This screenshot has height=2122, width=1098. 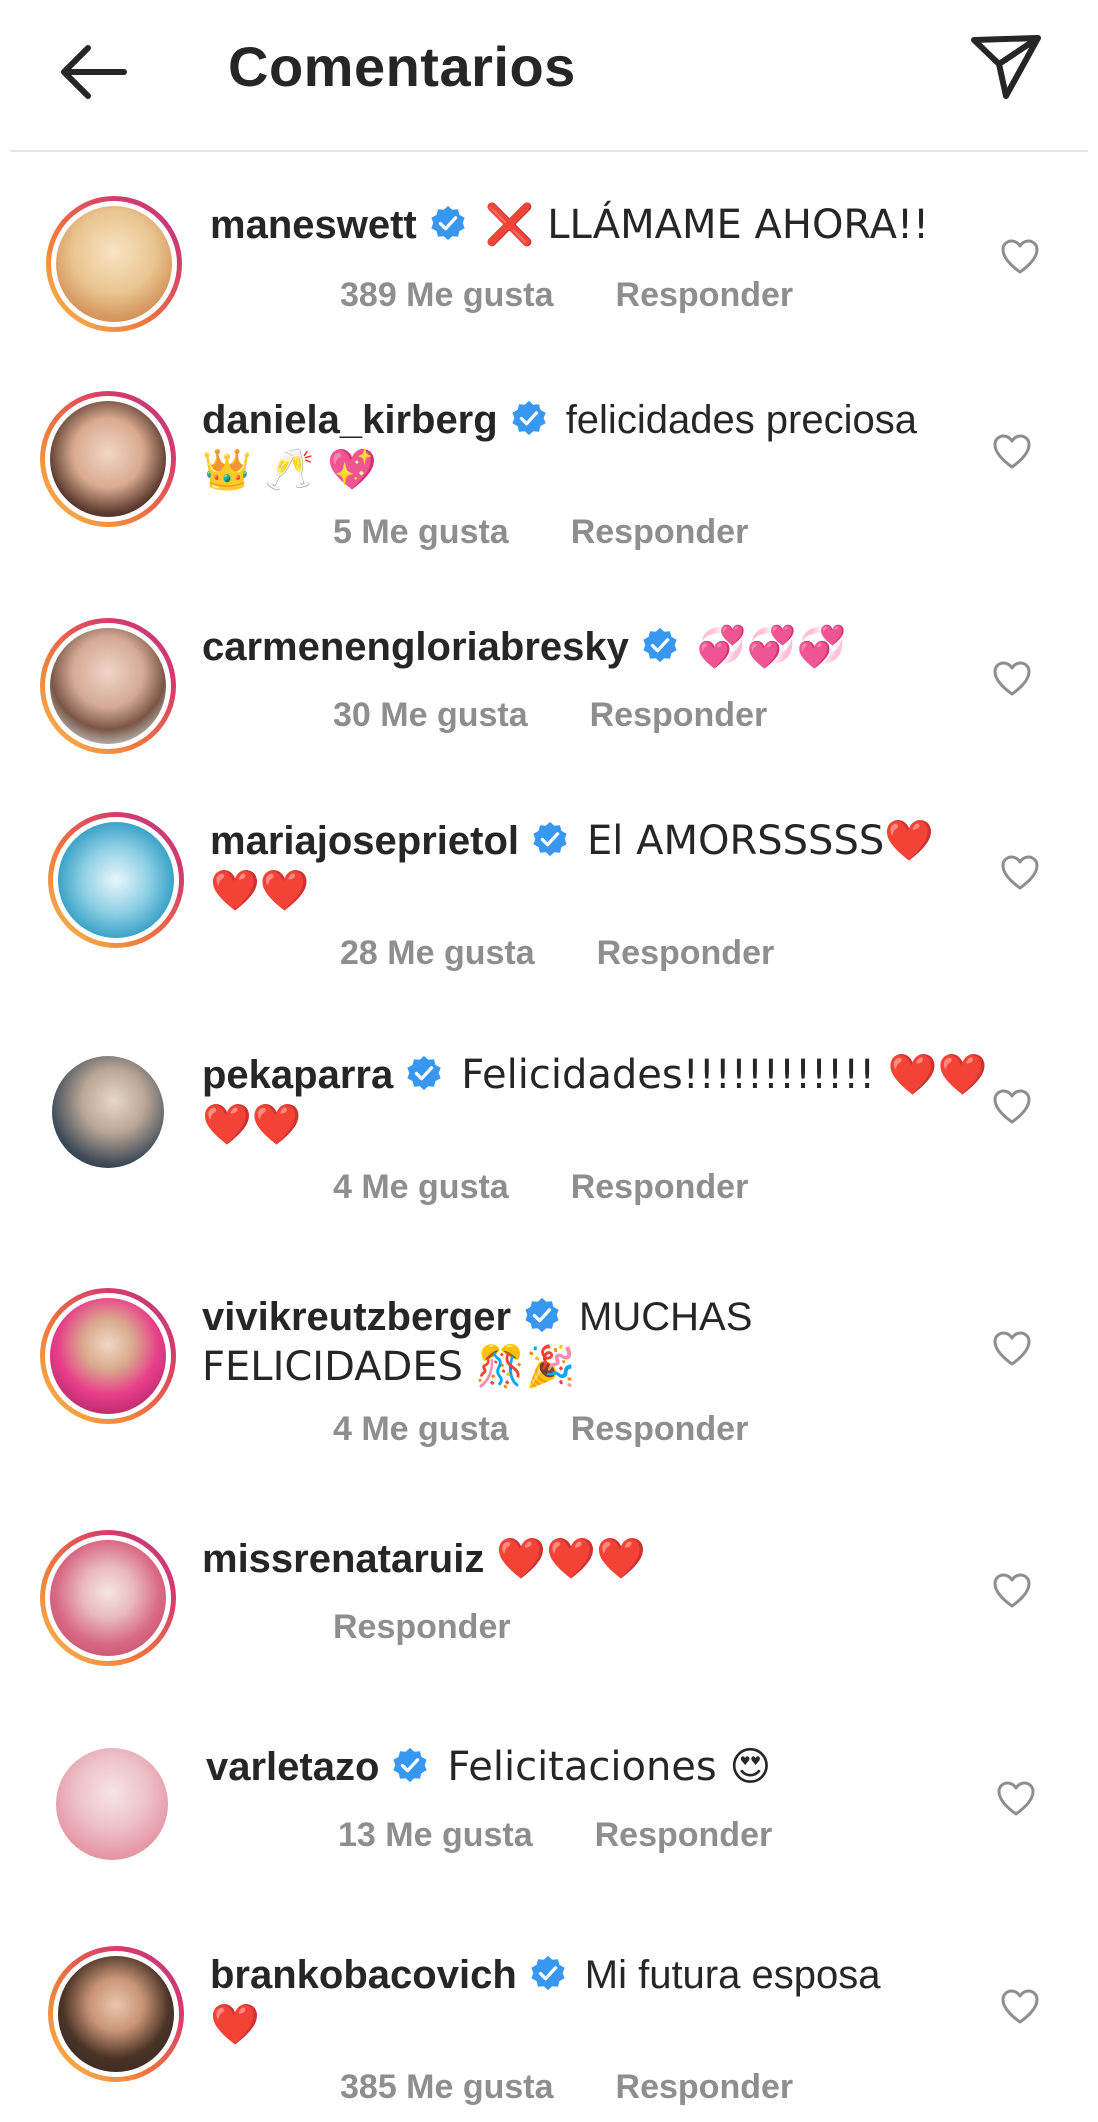 I want to click on comment-text: Mi futura esposa, so click(x=732, y=1975).